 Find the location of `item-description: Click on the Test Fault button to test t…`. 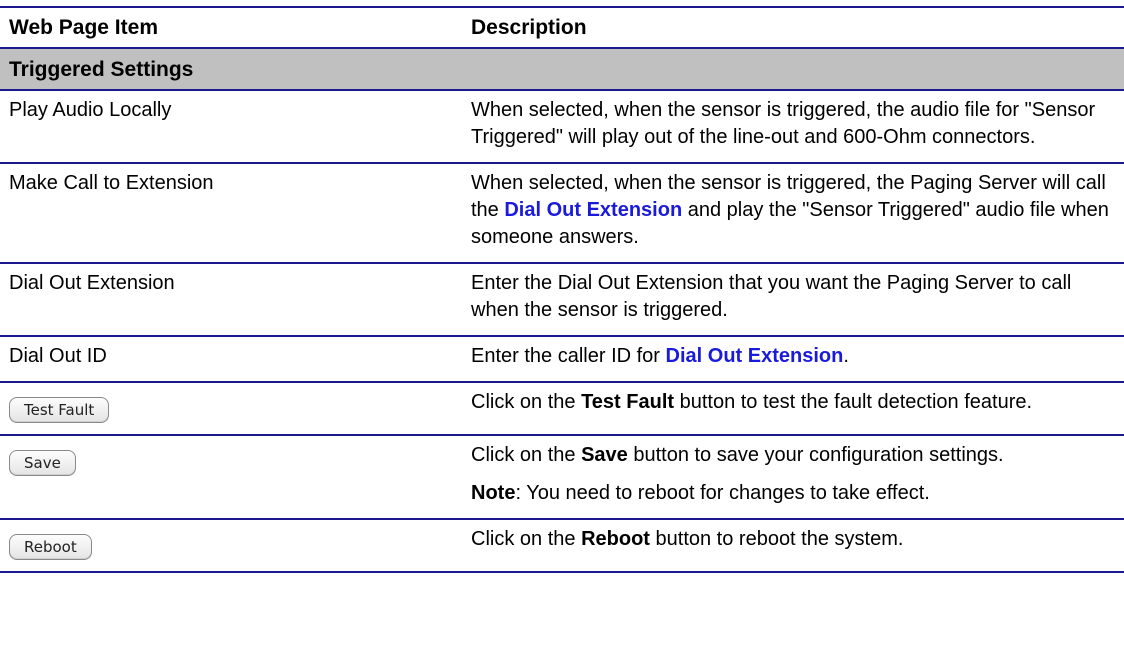

item-description: Click on the Test Fault button to test t… is located at coordinates (797, 406).